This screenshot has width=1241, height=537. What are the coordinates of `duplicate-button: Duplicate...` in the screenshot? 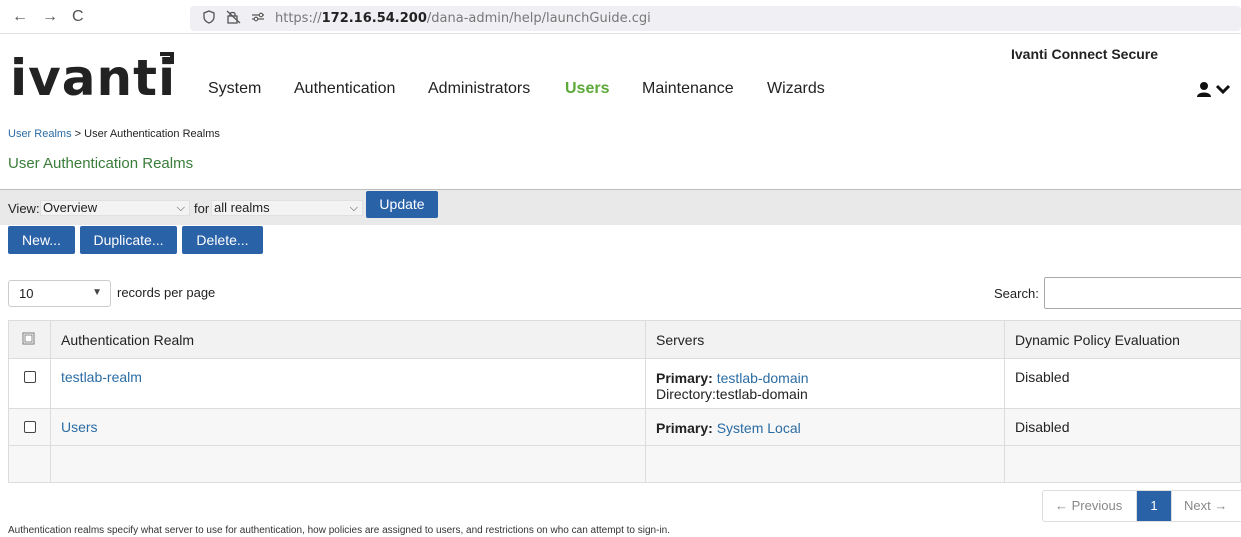 It's located at (128, 240).